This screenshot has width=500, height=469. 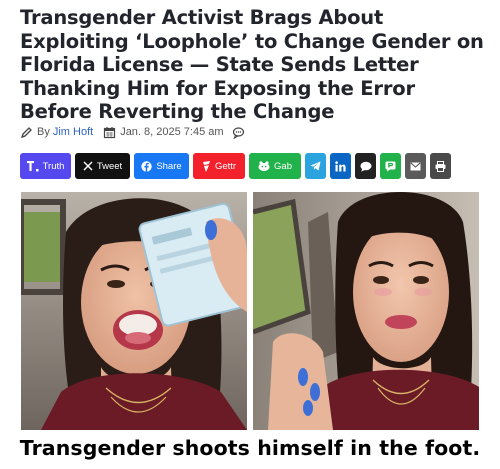 What do you see at coordinates (88, 166) in the screenshot?
I see `x-icon` at bounding box center [88, 166].